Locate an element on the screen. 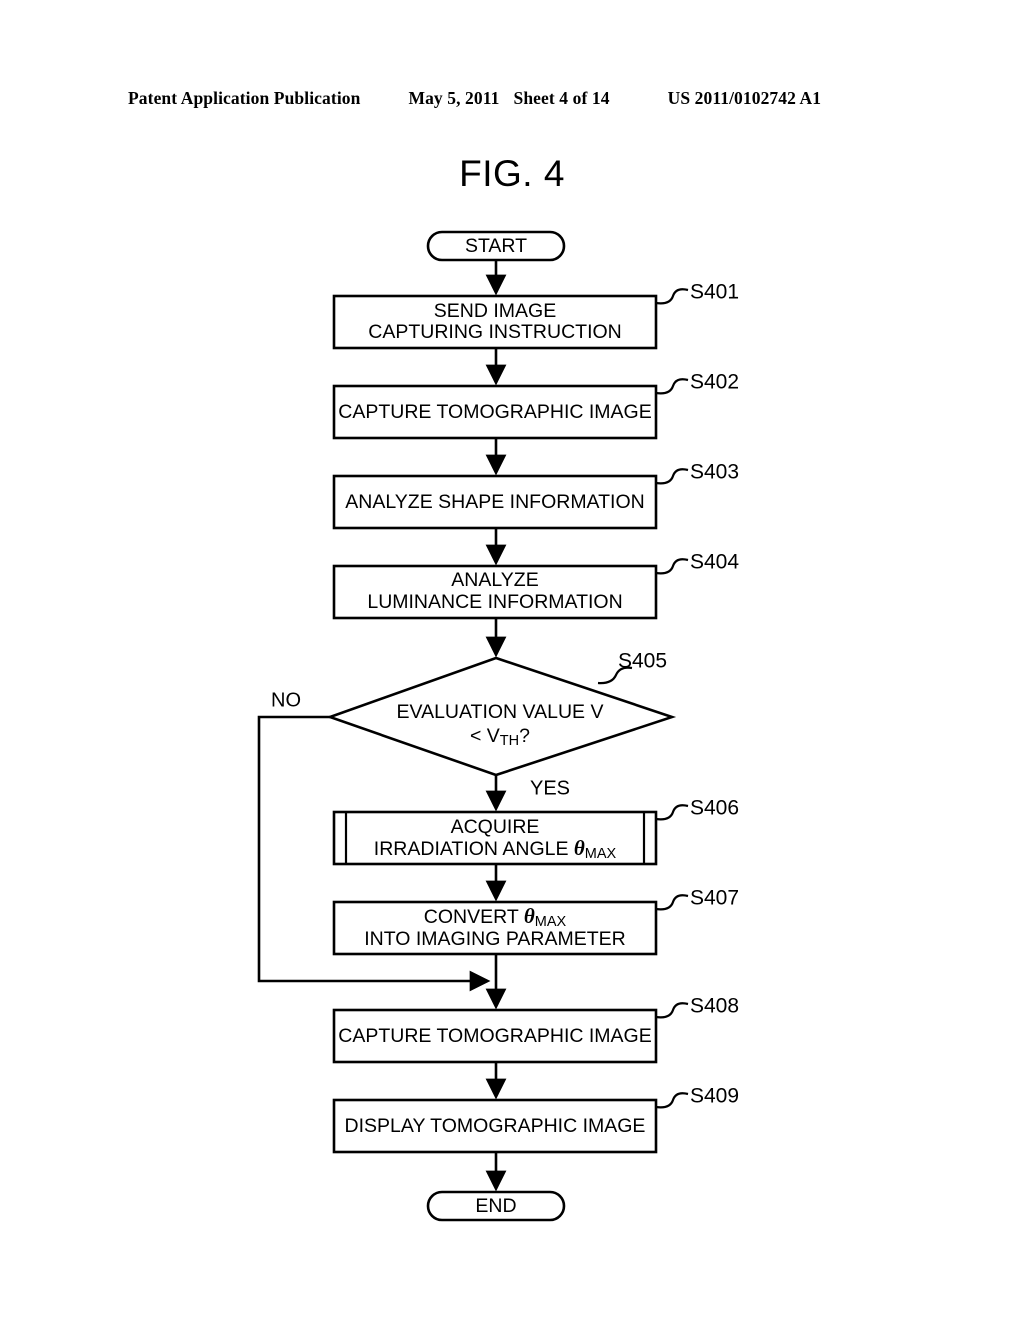 This screenshot has height=1320, width=1024. leader-s403 is located at coordinates (672, 476).